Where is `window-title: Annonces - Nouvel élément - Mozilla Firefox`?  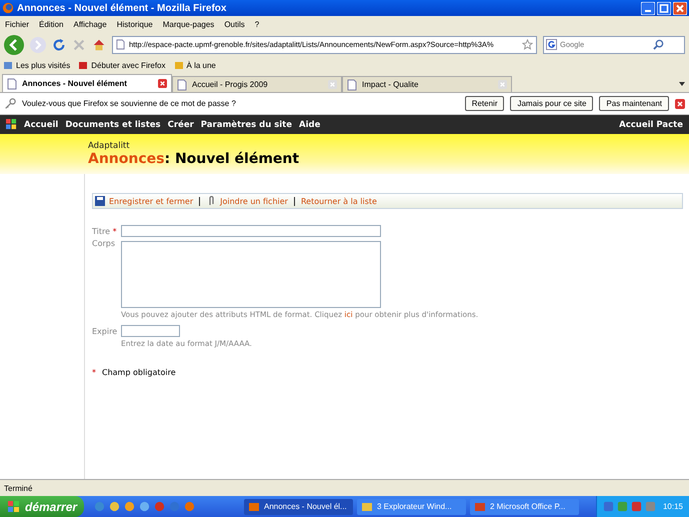
window-title: Annonces - Nouvel élément - Mozilla Firefox is located at coordinates (121, 8).